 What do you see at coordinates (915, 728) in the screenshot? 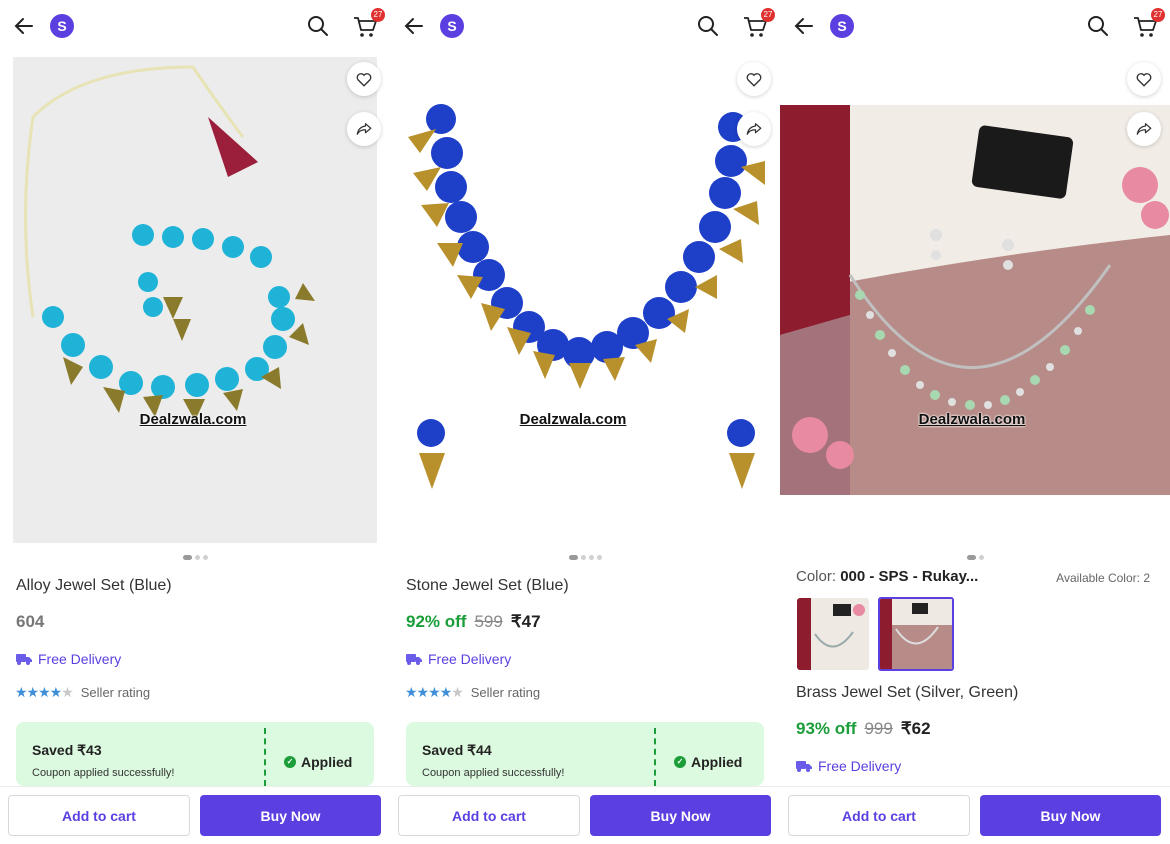
I see `sale-price: ₹62` at bounding box center [915, 728].